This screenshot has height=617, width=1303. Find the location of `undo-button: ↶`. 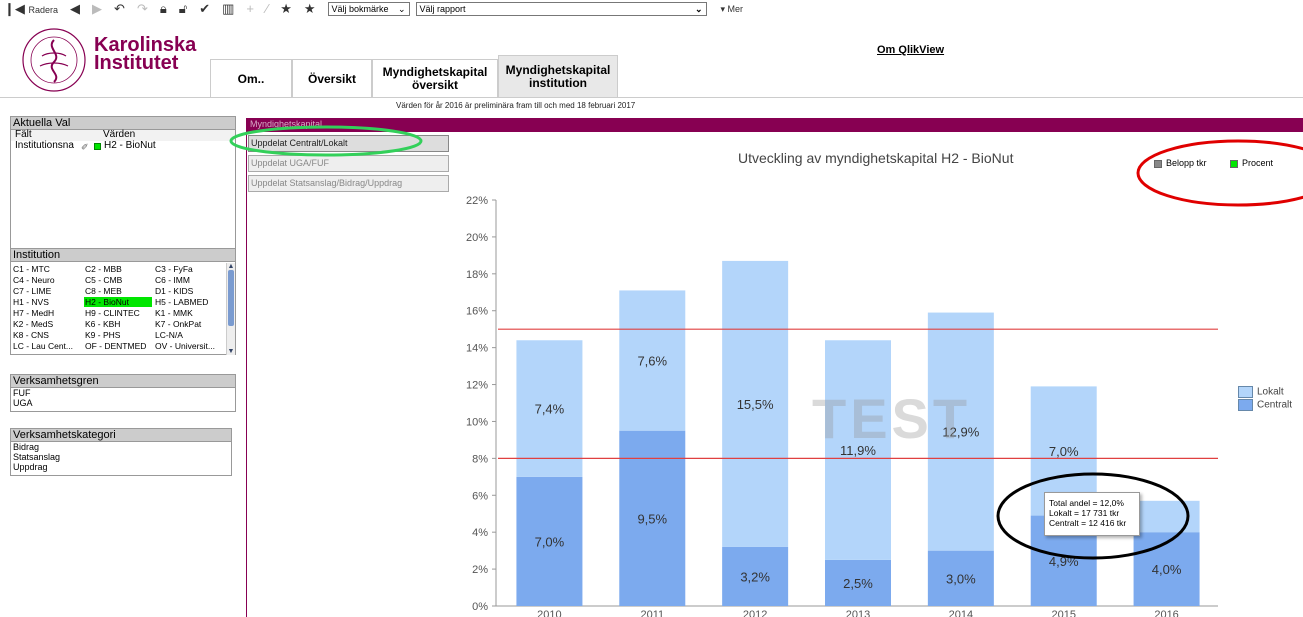

undo-button: ↶ is located at coordinates (119, 9).